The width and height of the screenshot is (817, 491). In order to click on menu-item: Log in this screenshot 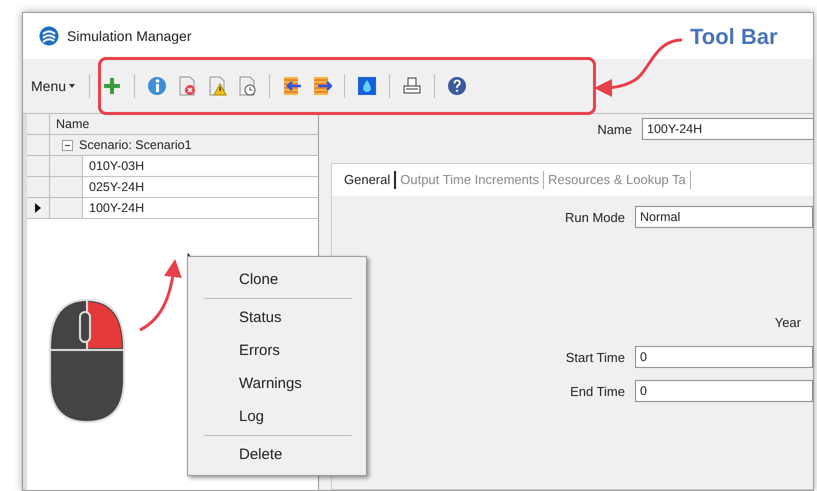, I will do `click(277, 416)`.